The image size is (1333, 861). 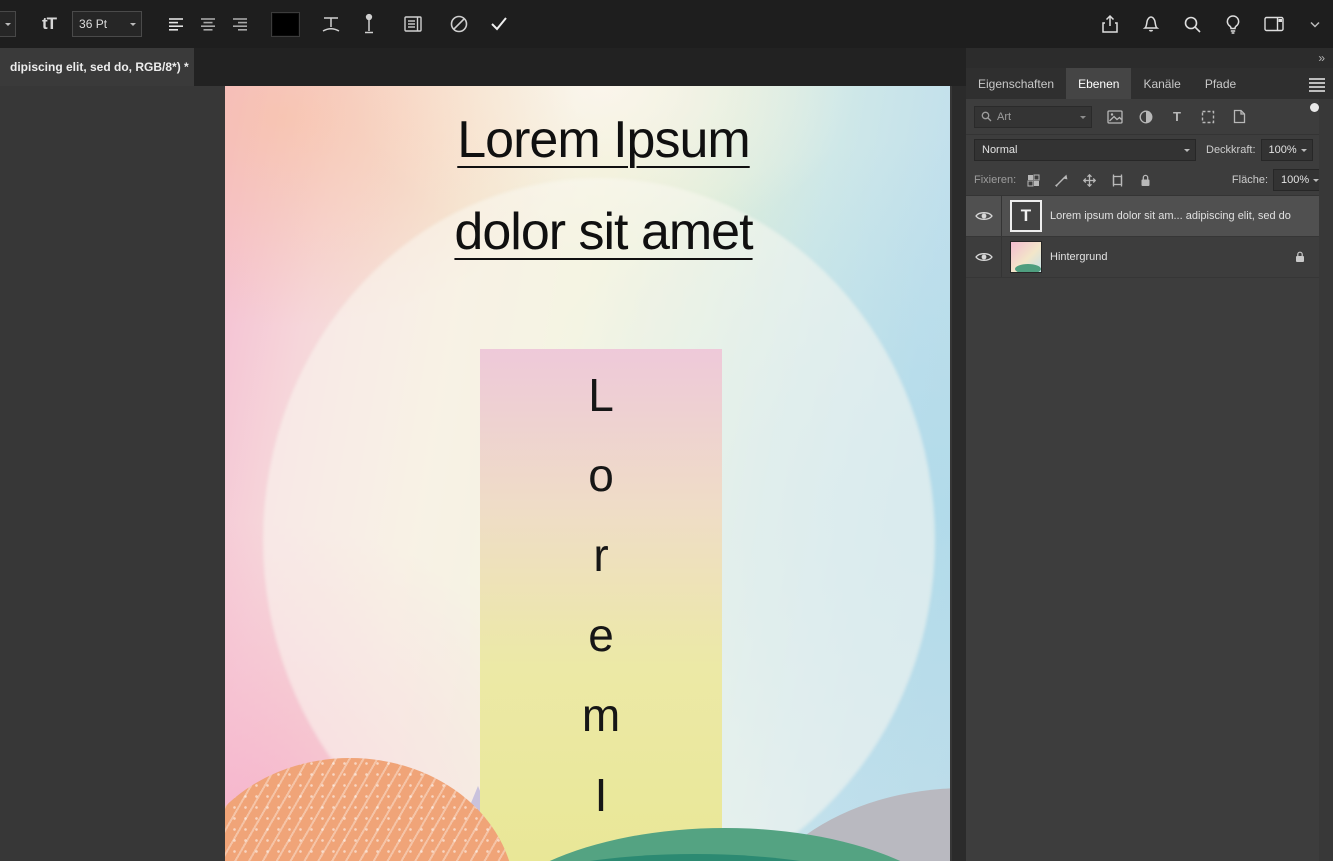 I want to click on align-center-button, so click(x=208, y=24).